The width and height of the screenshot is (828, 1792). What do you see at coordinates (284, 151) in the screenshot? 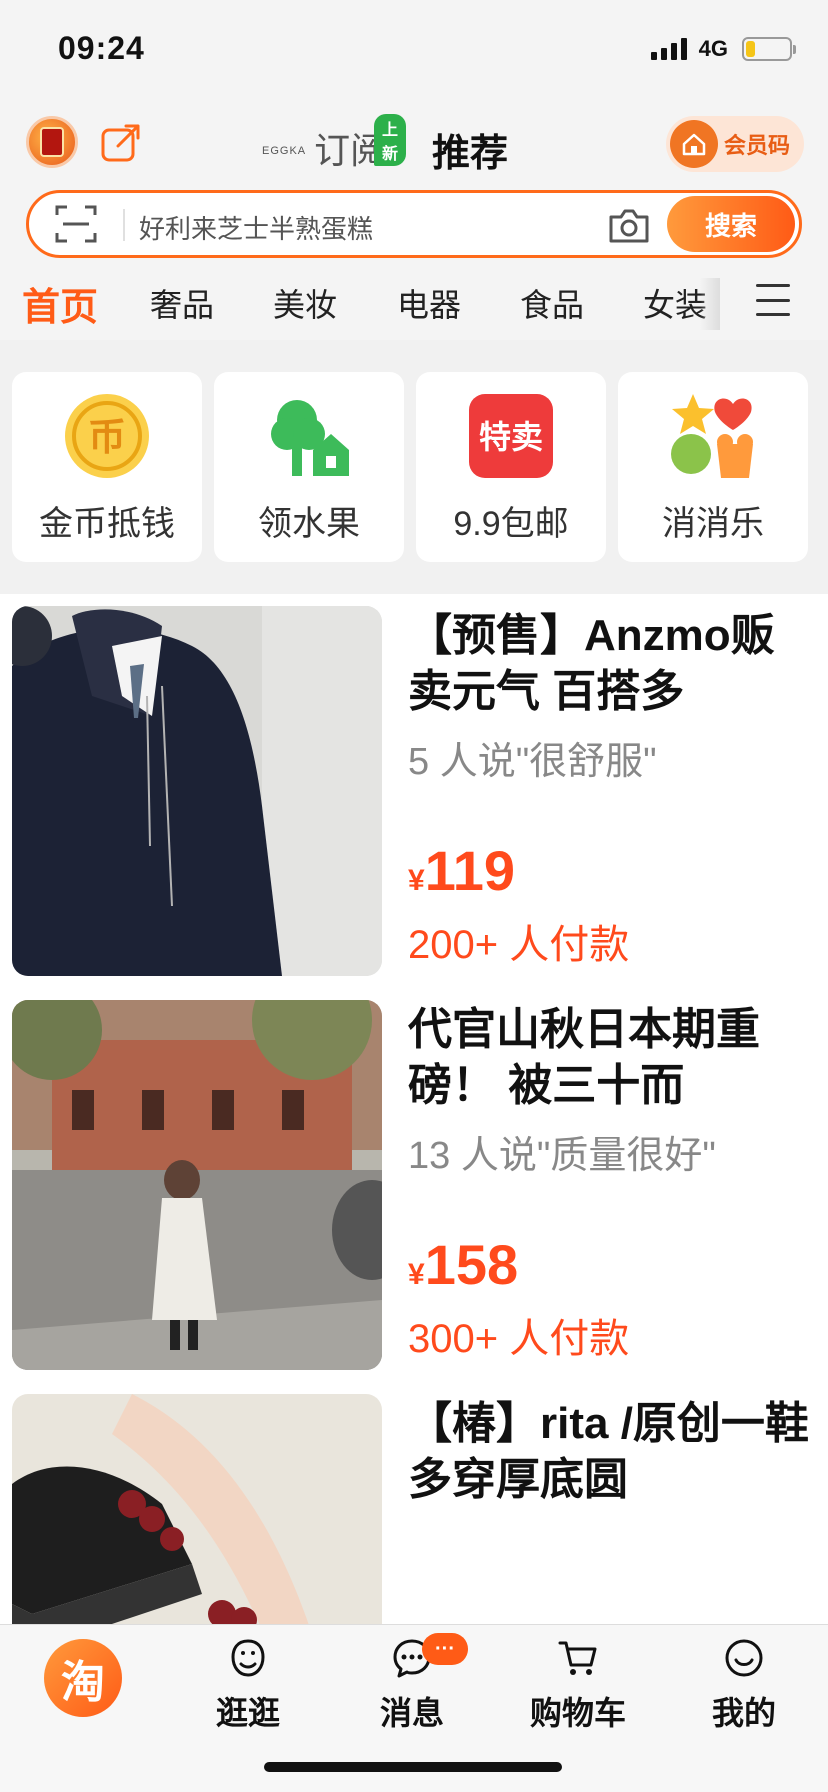
I see `brand-logo-small: EGGKA` at bounding box center [284, 151].